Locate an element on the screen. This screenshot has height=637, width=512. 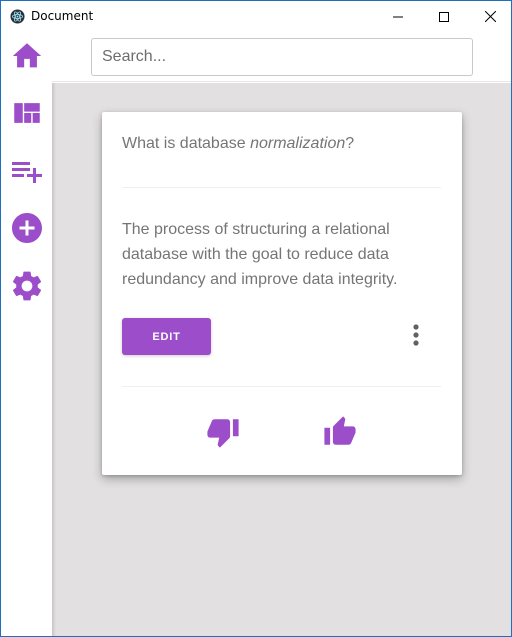
more-vert-icon is located at coordinates (416, 335).